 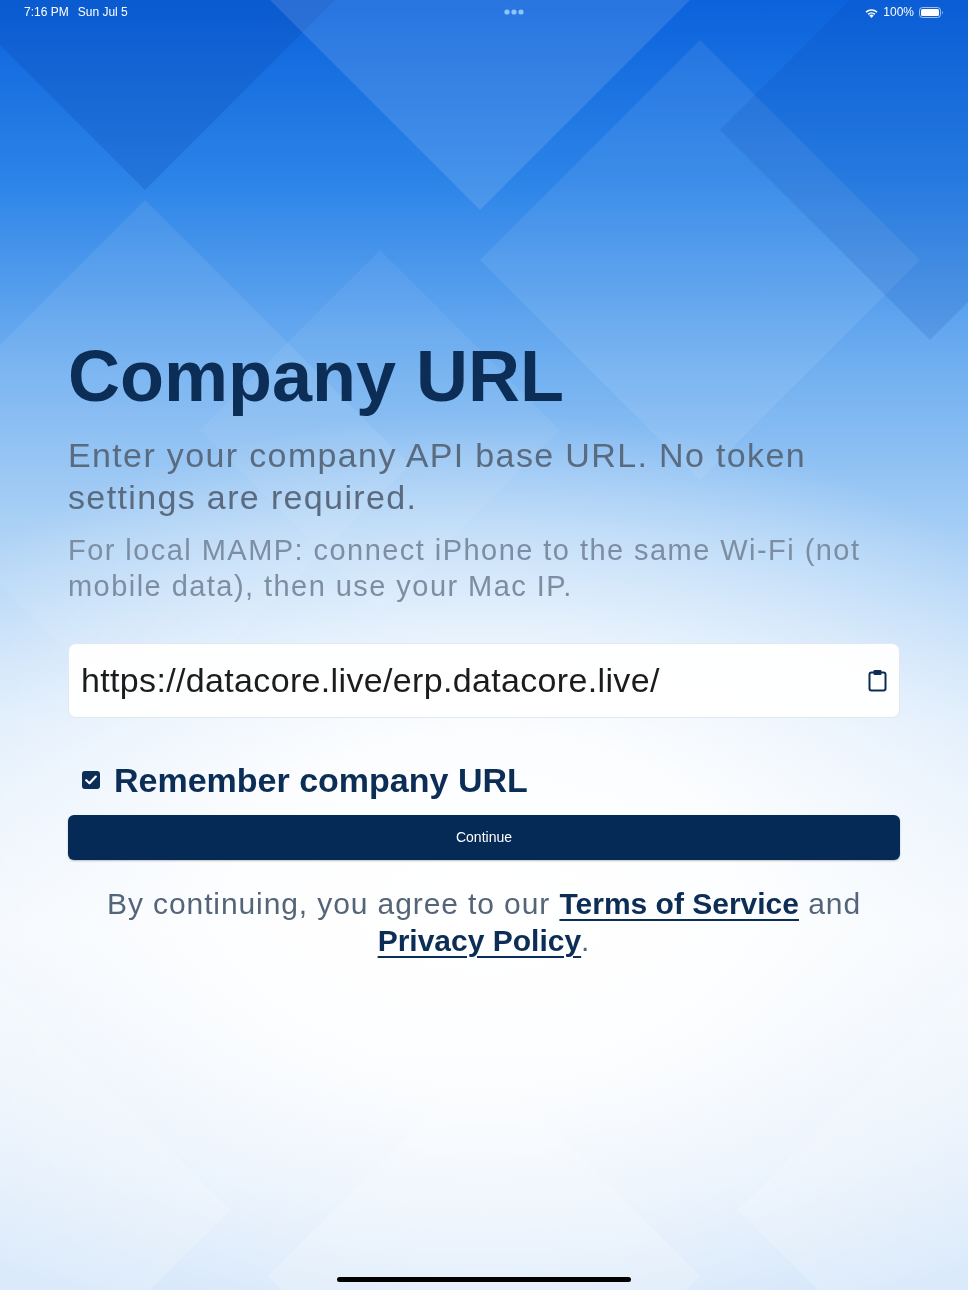 I want to click on battery-icon, so click(x=931, y=12).